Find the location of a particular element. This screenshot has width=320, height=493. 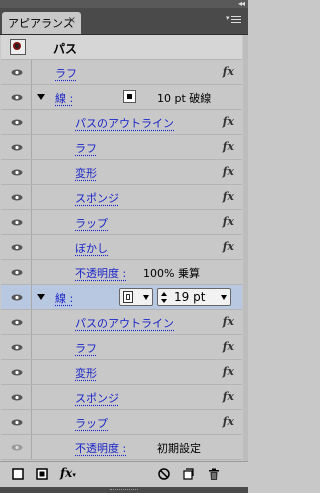

stroke-color-swatch is located at coordinates (129, 96).